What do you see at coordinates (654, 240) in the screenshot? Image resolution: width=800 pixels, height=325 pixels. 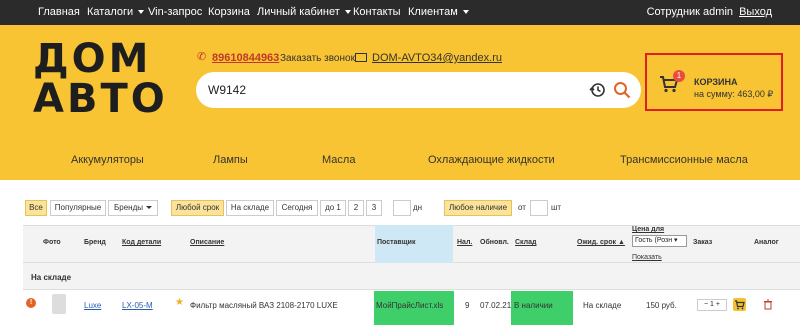 I see `price-type-value: Гость (Розн` at bounding box center [654, 240].